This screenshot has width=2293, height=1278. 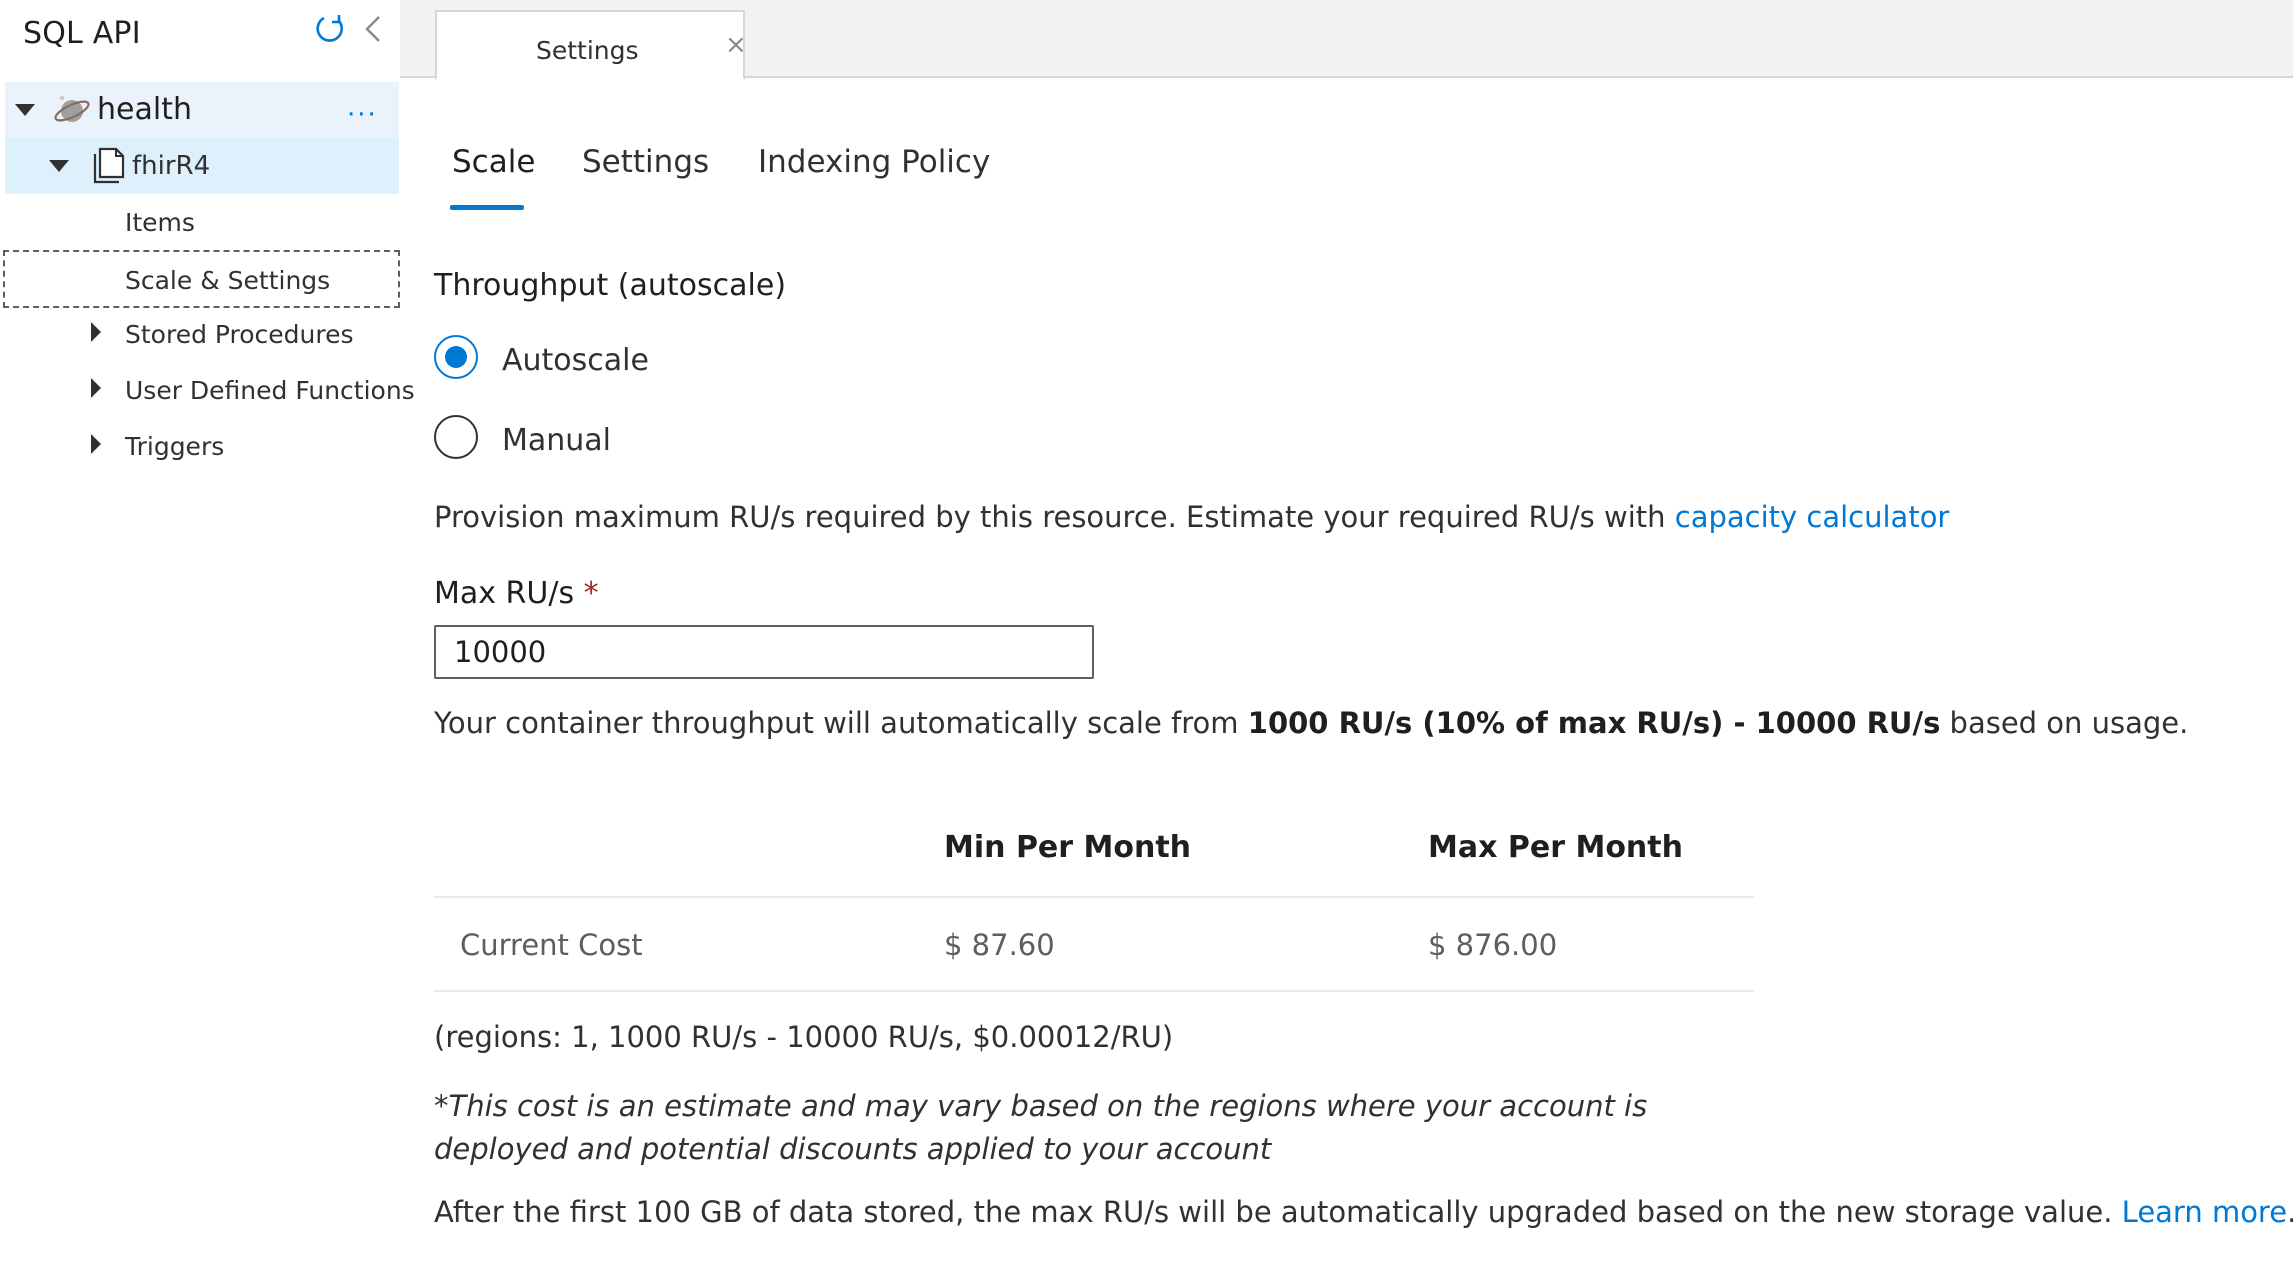 What do you see at coordinates (239, 334) in the screenshot?
I see `tree-item-label: Stored Procedures` at bounding box center [239, 334].